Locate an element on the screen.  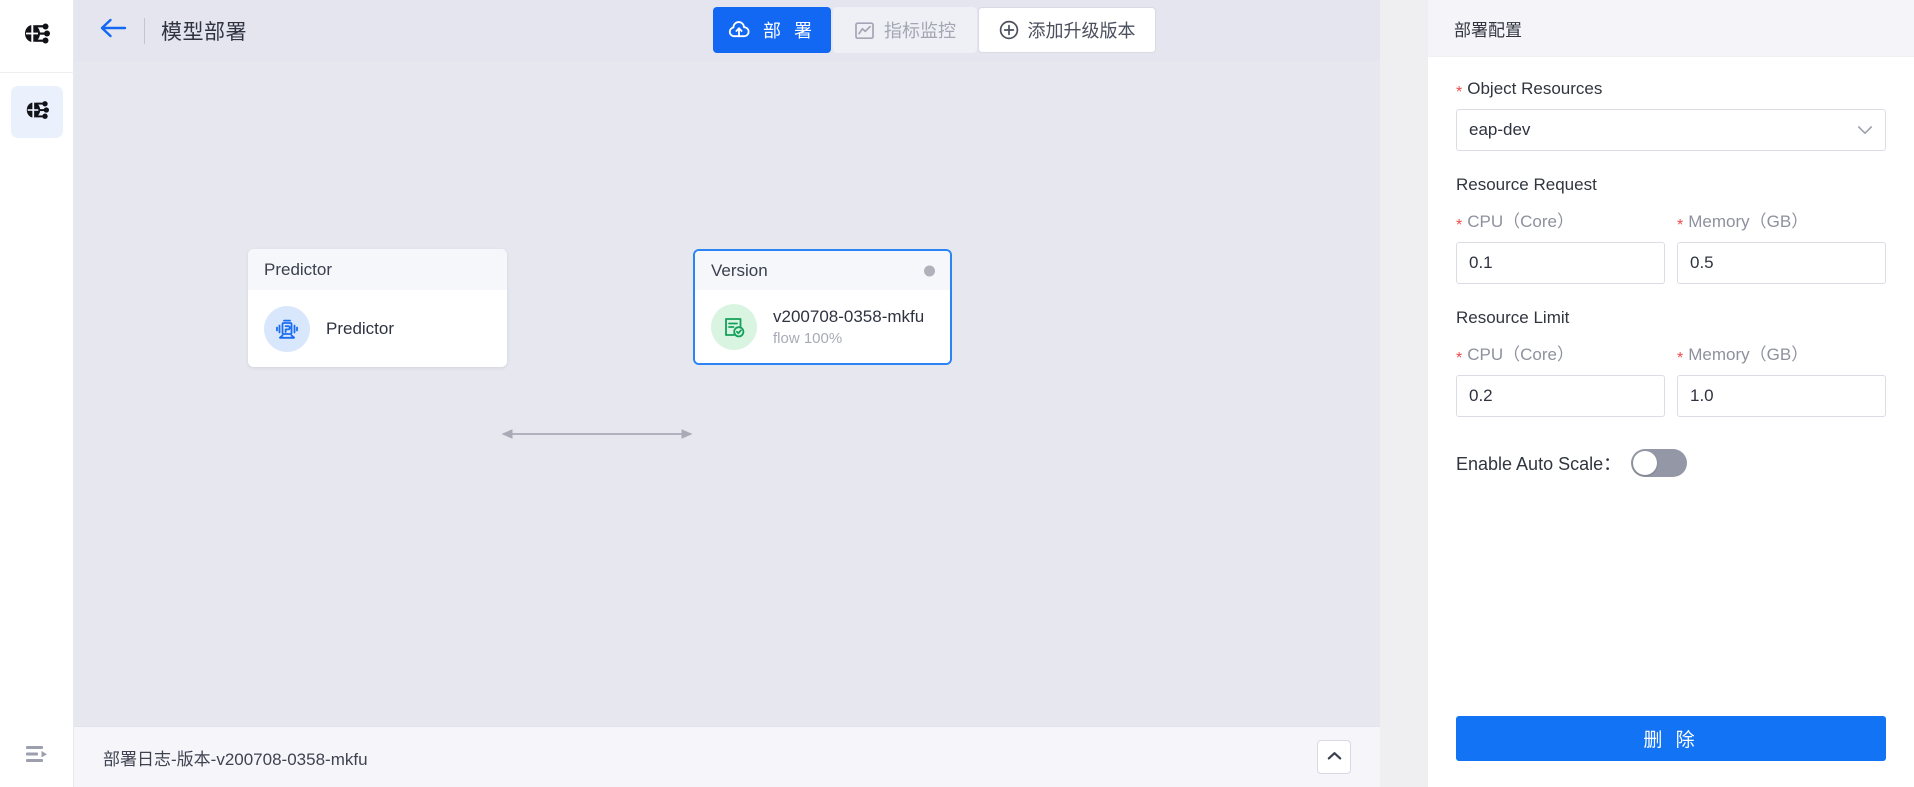
rail-nav is located at coordinates (37, 105).